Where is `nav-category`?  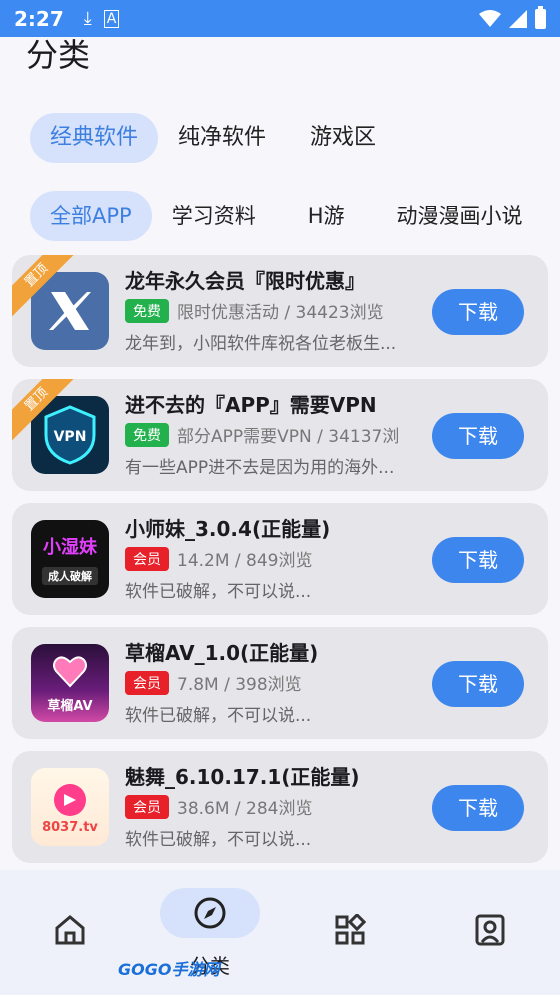
nav-category is located at coordinates (210, 913).